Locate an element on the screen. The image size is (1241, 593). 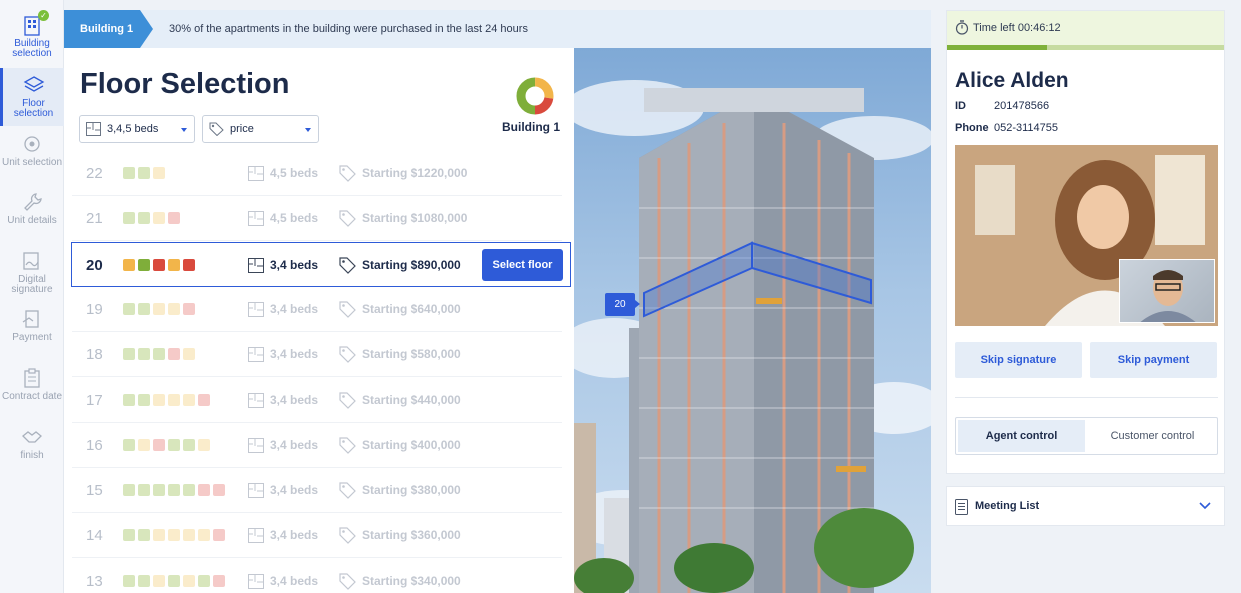
skip-payment-button: Skip payment is located at coordinates (1153, 360).